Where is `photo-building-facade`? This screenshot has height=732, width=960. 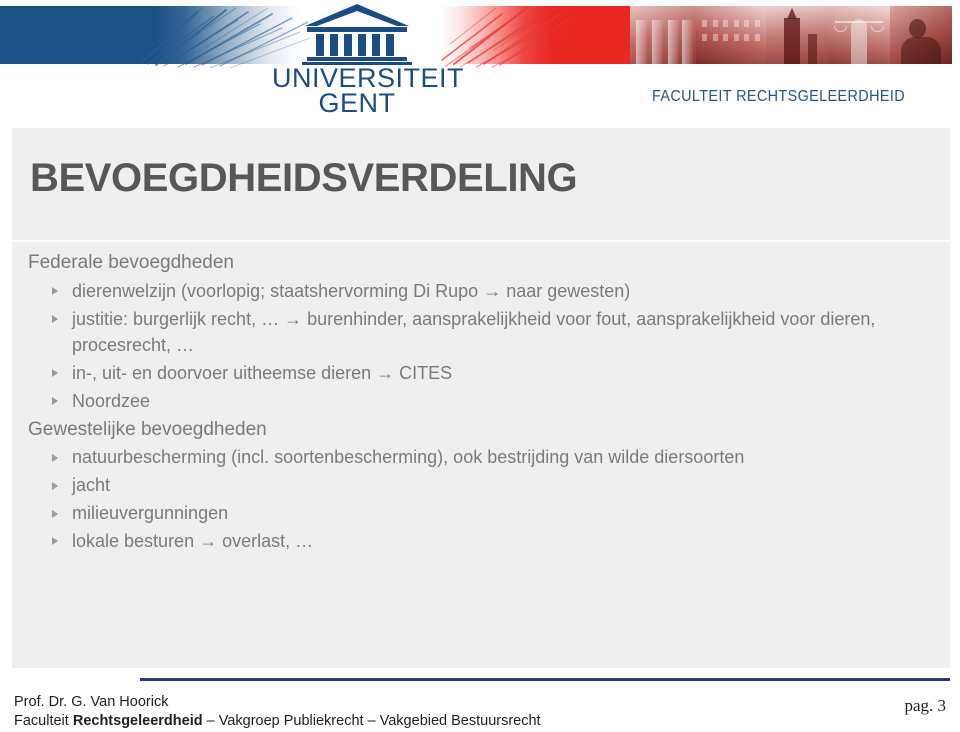
photo-building-facade is located at coordinates (731, 35).